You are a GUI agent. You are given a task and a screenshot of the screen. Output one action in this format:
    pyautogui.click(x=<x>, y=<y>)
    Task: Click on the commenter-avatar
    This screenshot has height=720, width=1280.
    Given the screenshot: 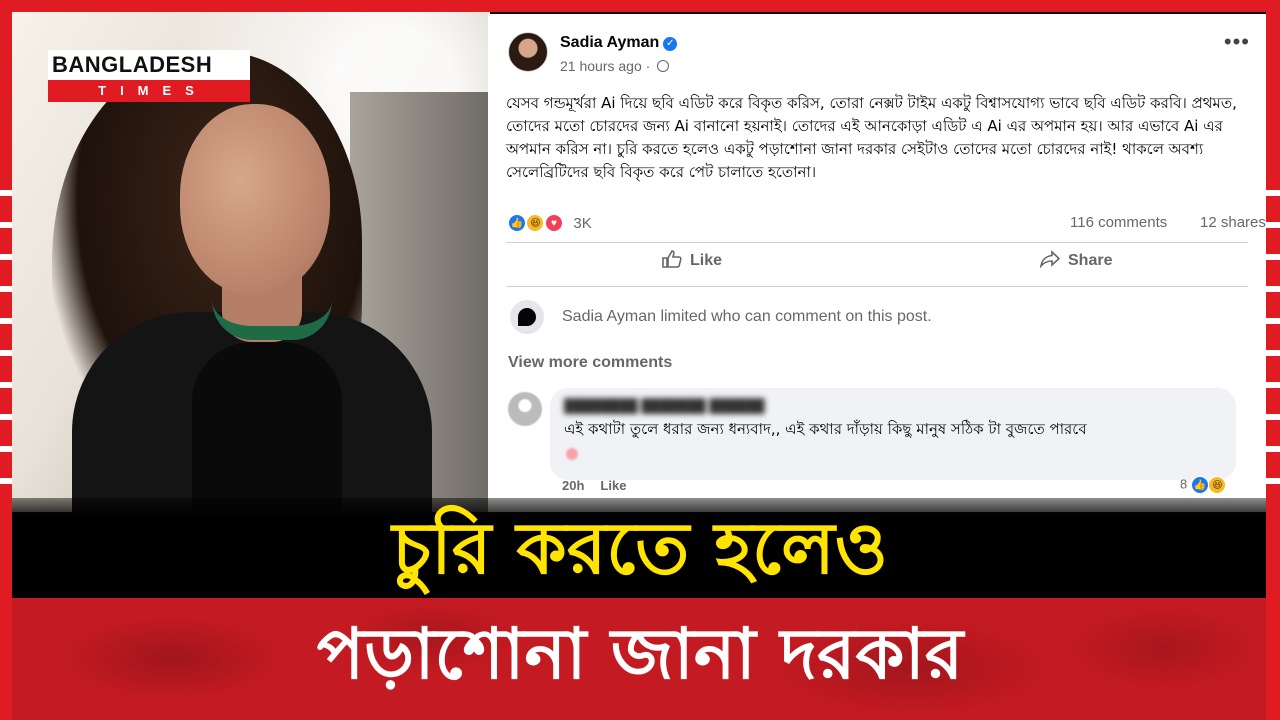 What is the action you would take?
    pyautogui.click(x=525, y=409)
    